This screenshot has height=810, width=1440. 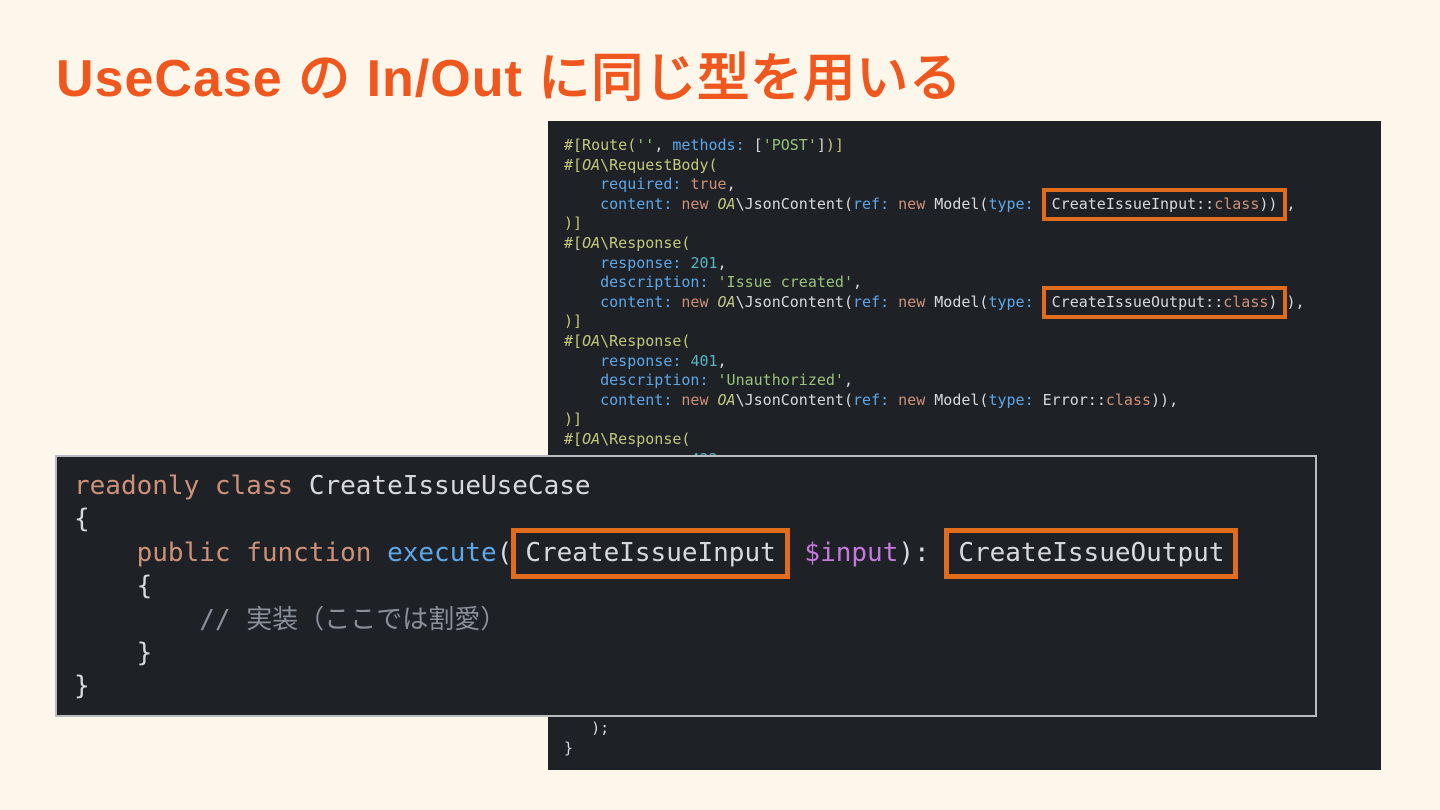 I want to click on code-token: $input, so click(x=851, y=552).